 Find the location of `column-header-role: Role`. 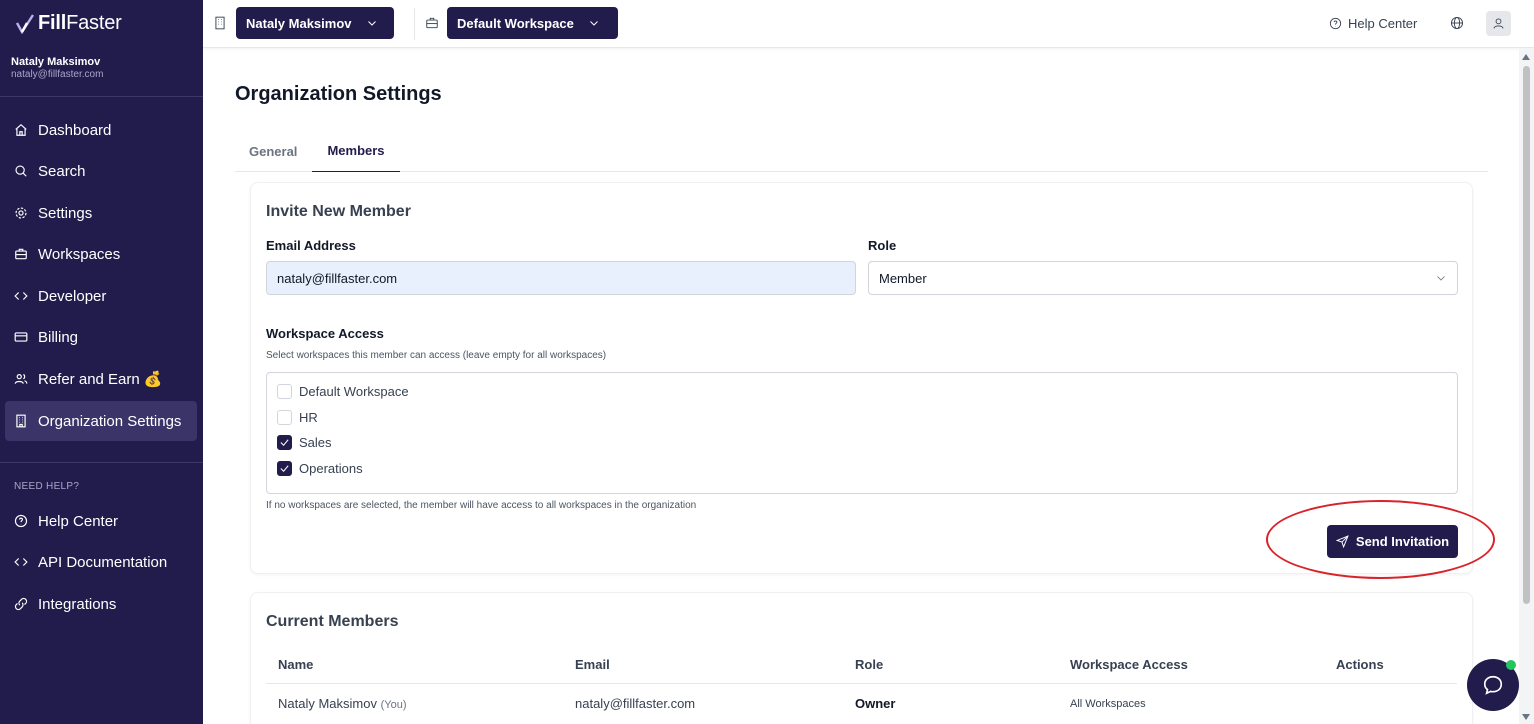

column-header-role: Role is located at coordinates (869, 664).